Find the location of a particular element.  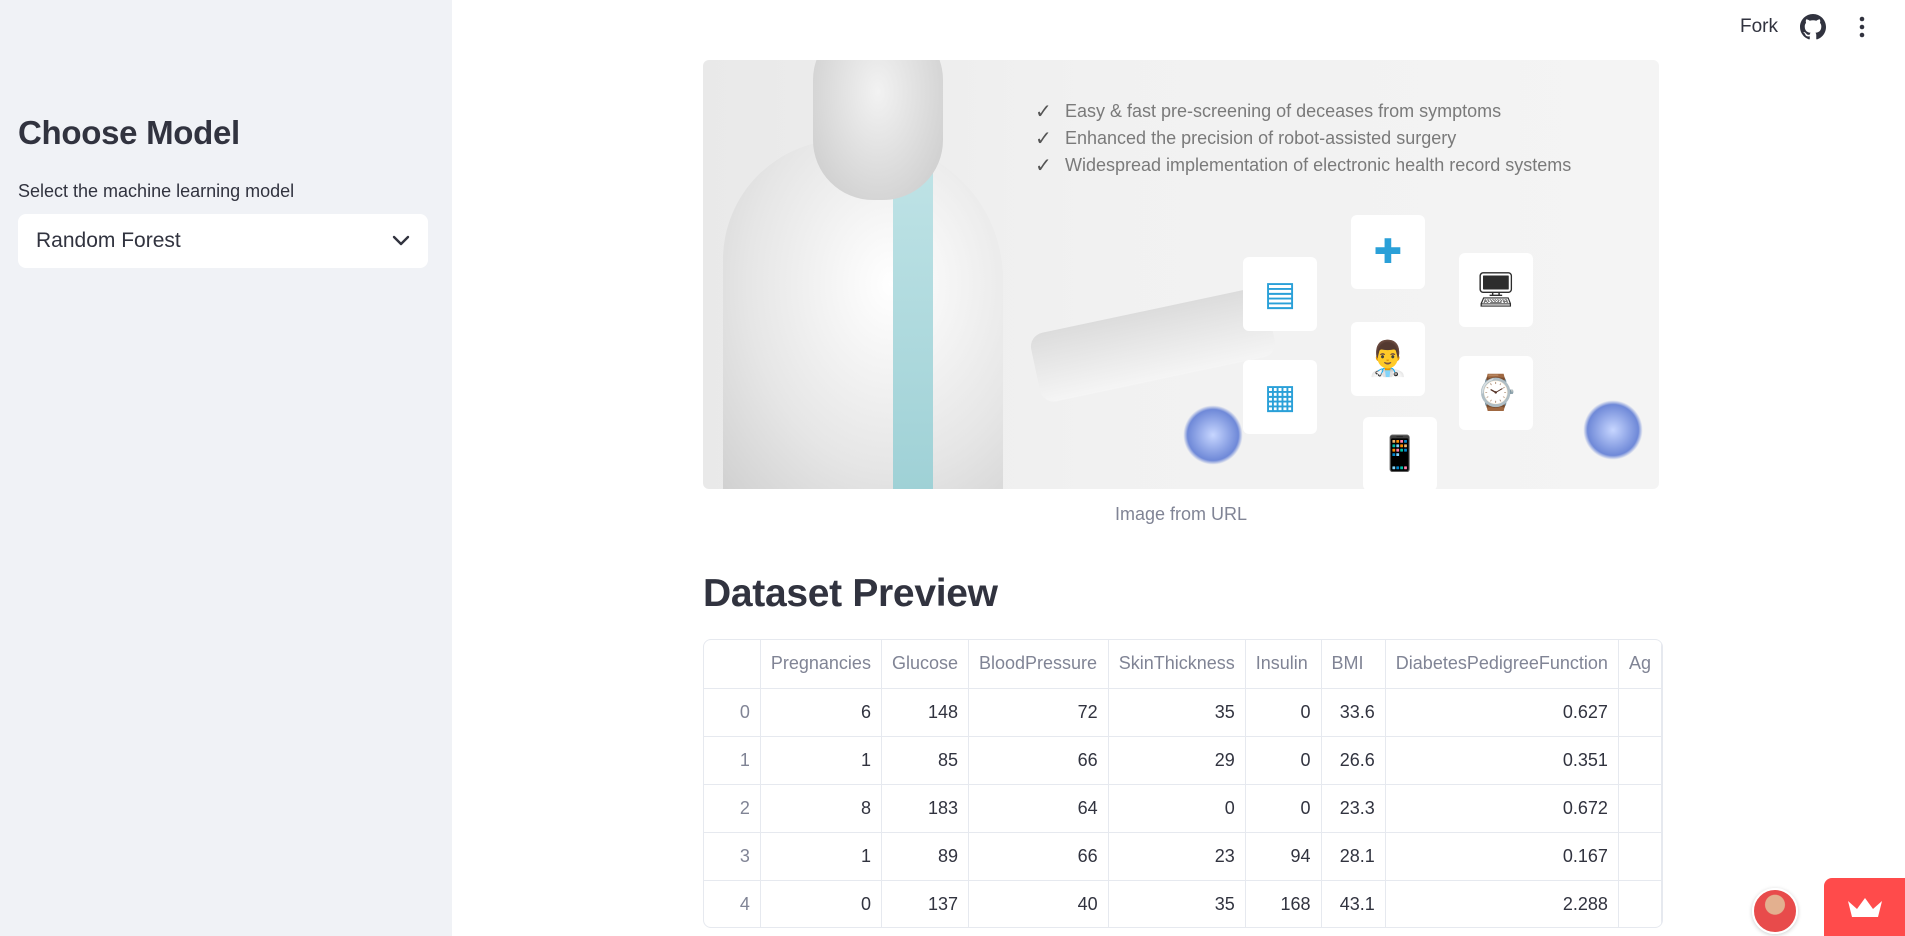

table-cell: 183 is located at coordinates (925, 808).